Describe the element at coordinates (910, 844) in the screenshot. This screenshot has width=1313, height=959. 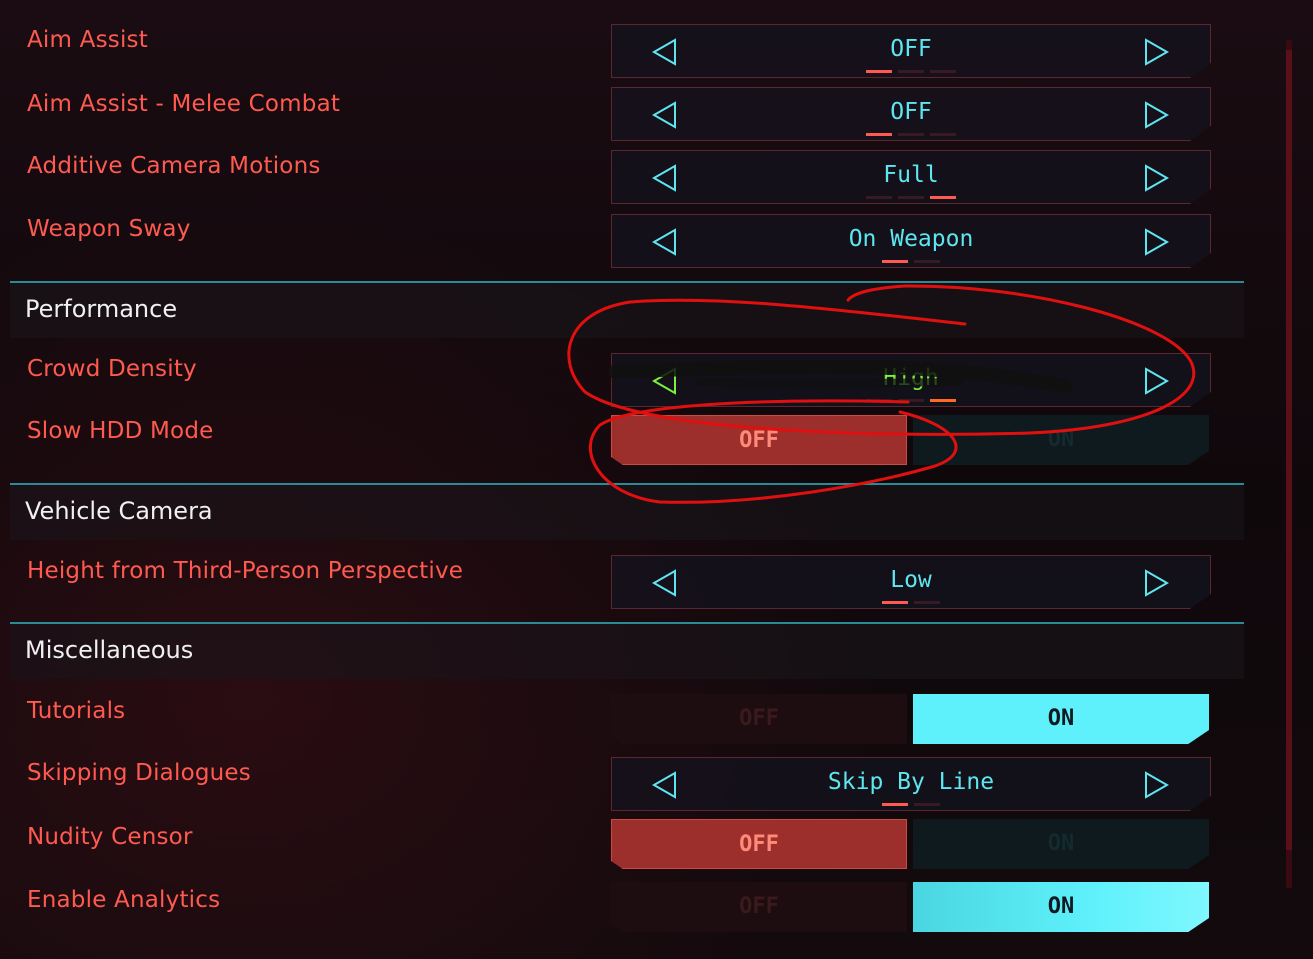
I see `nudity-censor-toggle: OFF ON` at that location.